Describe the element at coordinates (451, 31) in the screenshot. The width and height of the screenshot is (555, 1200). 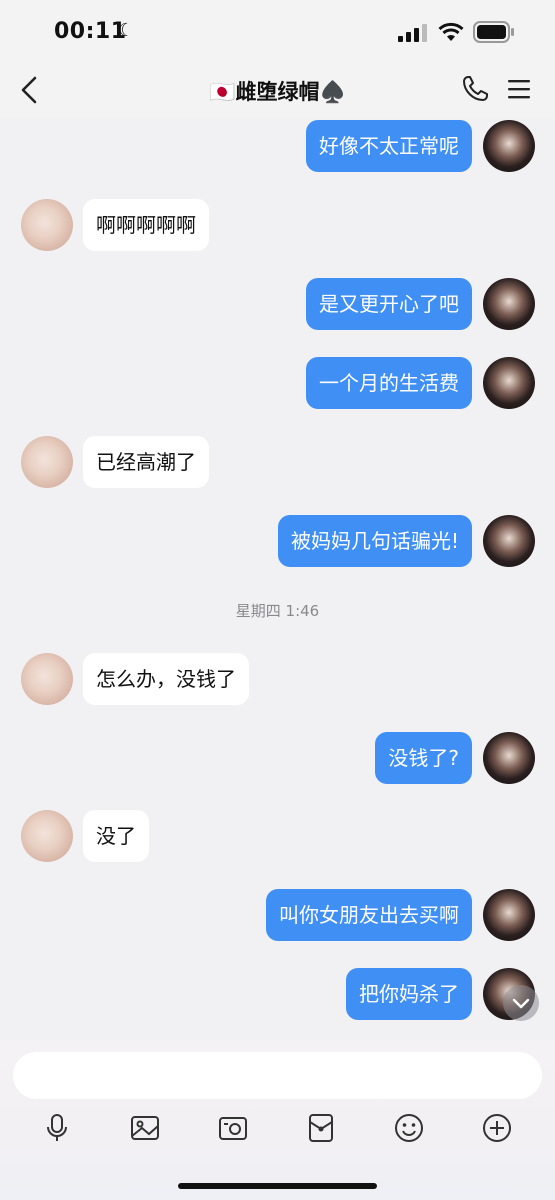
I see `wifi-icon` at that location.